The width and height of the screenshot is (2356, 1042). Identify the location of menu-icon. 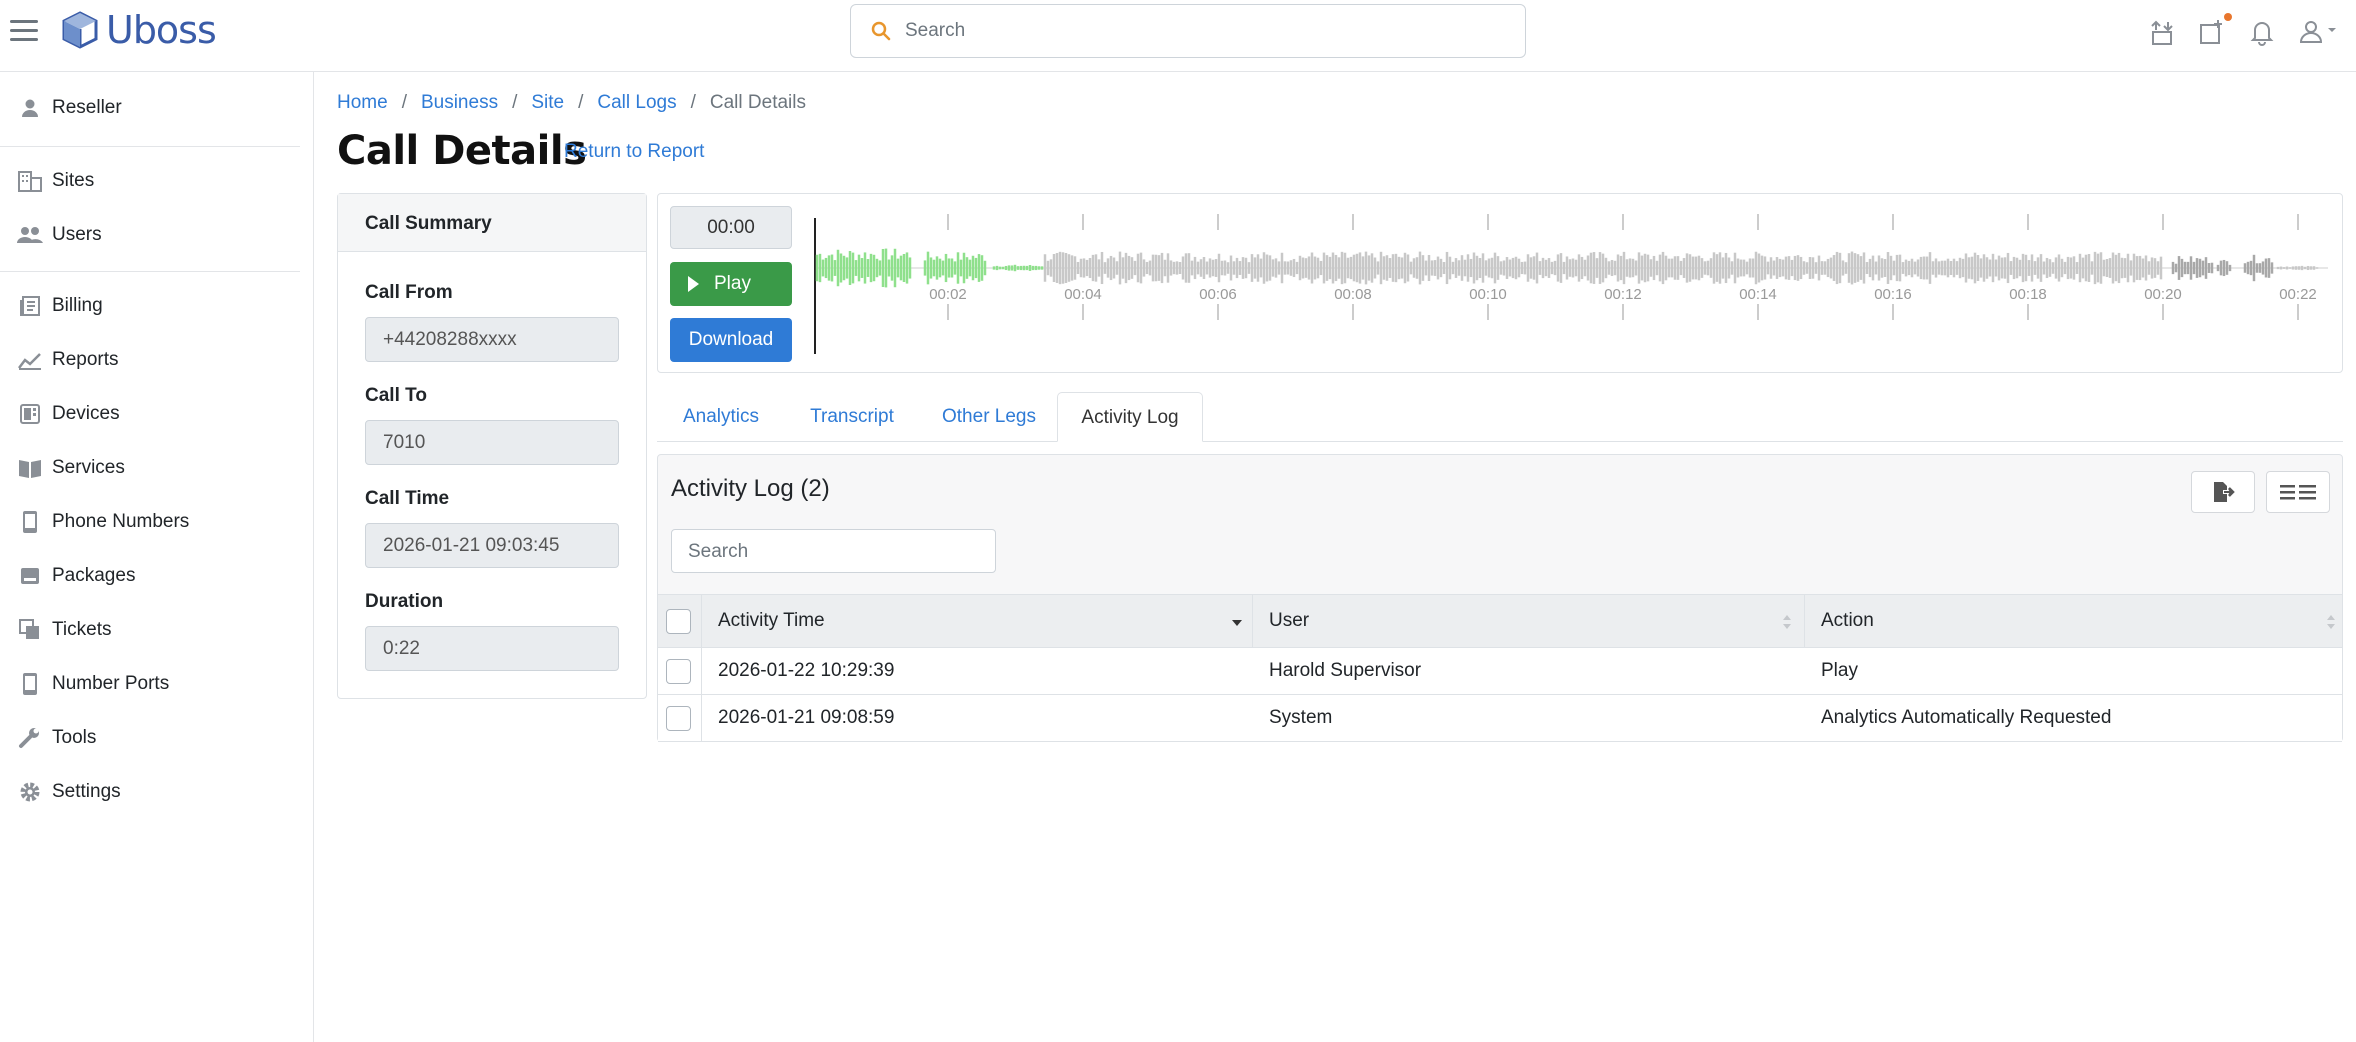
(24, 32).